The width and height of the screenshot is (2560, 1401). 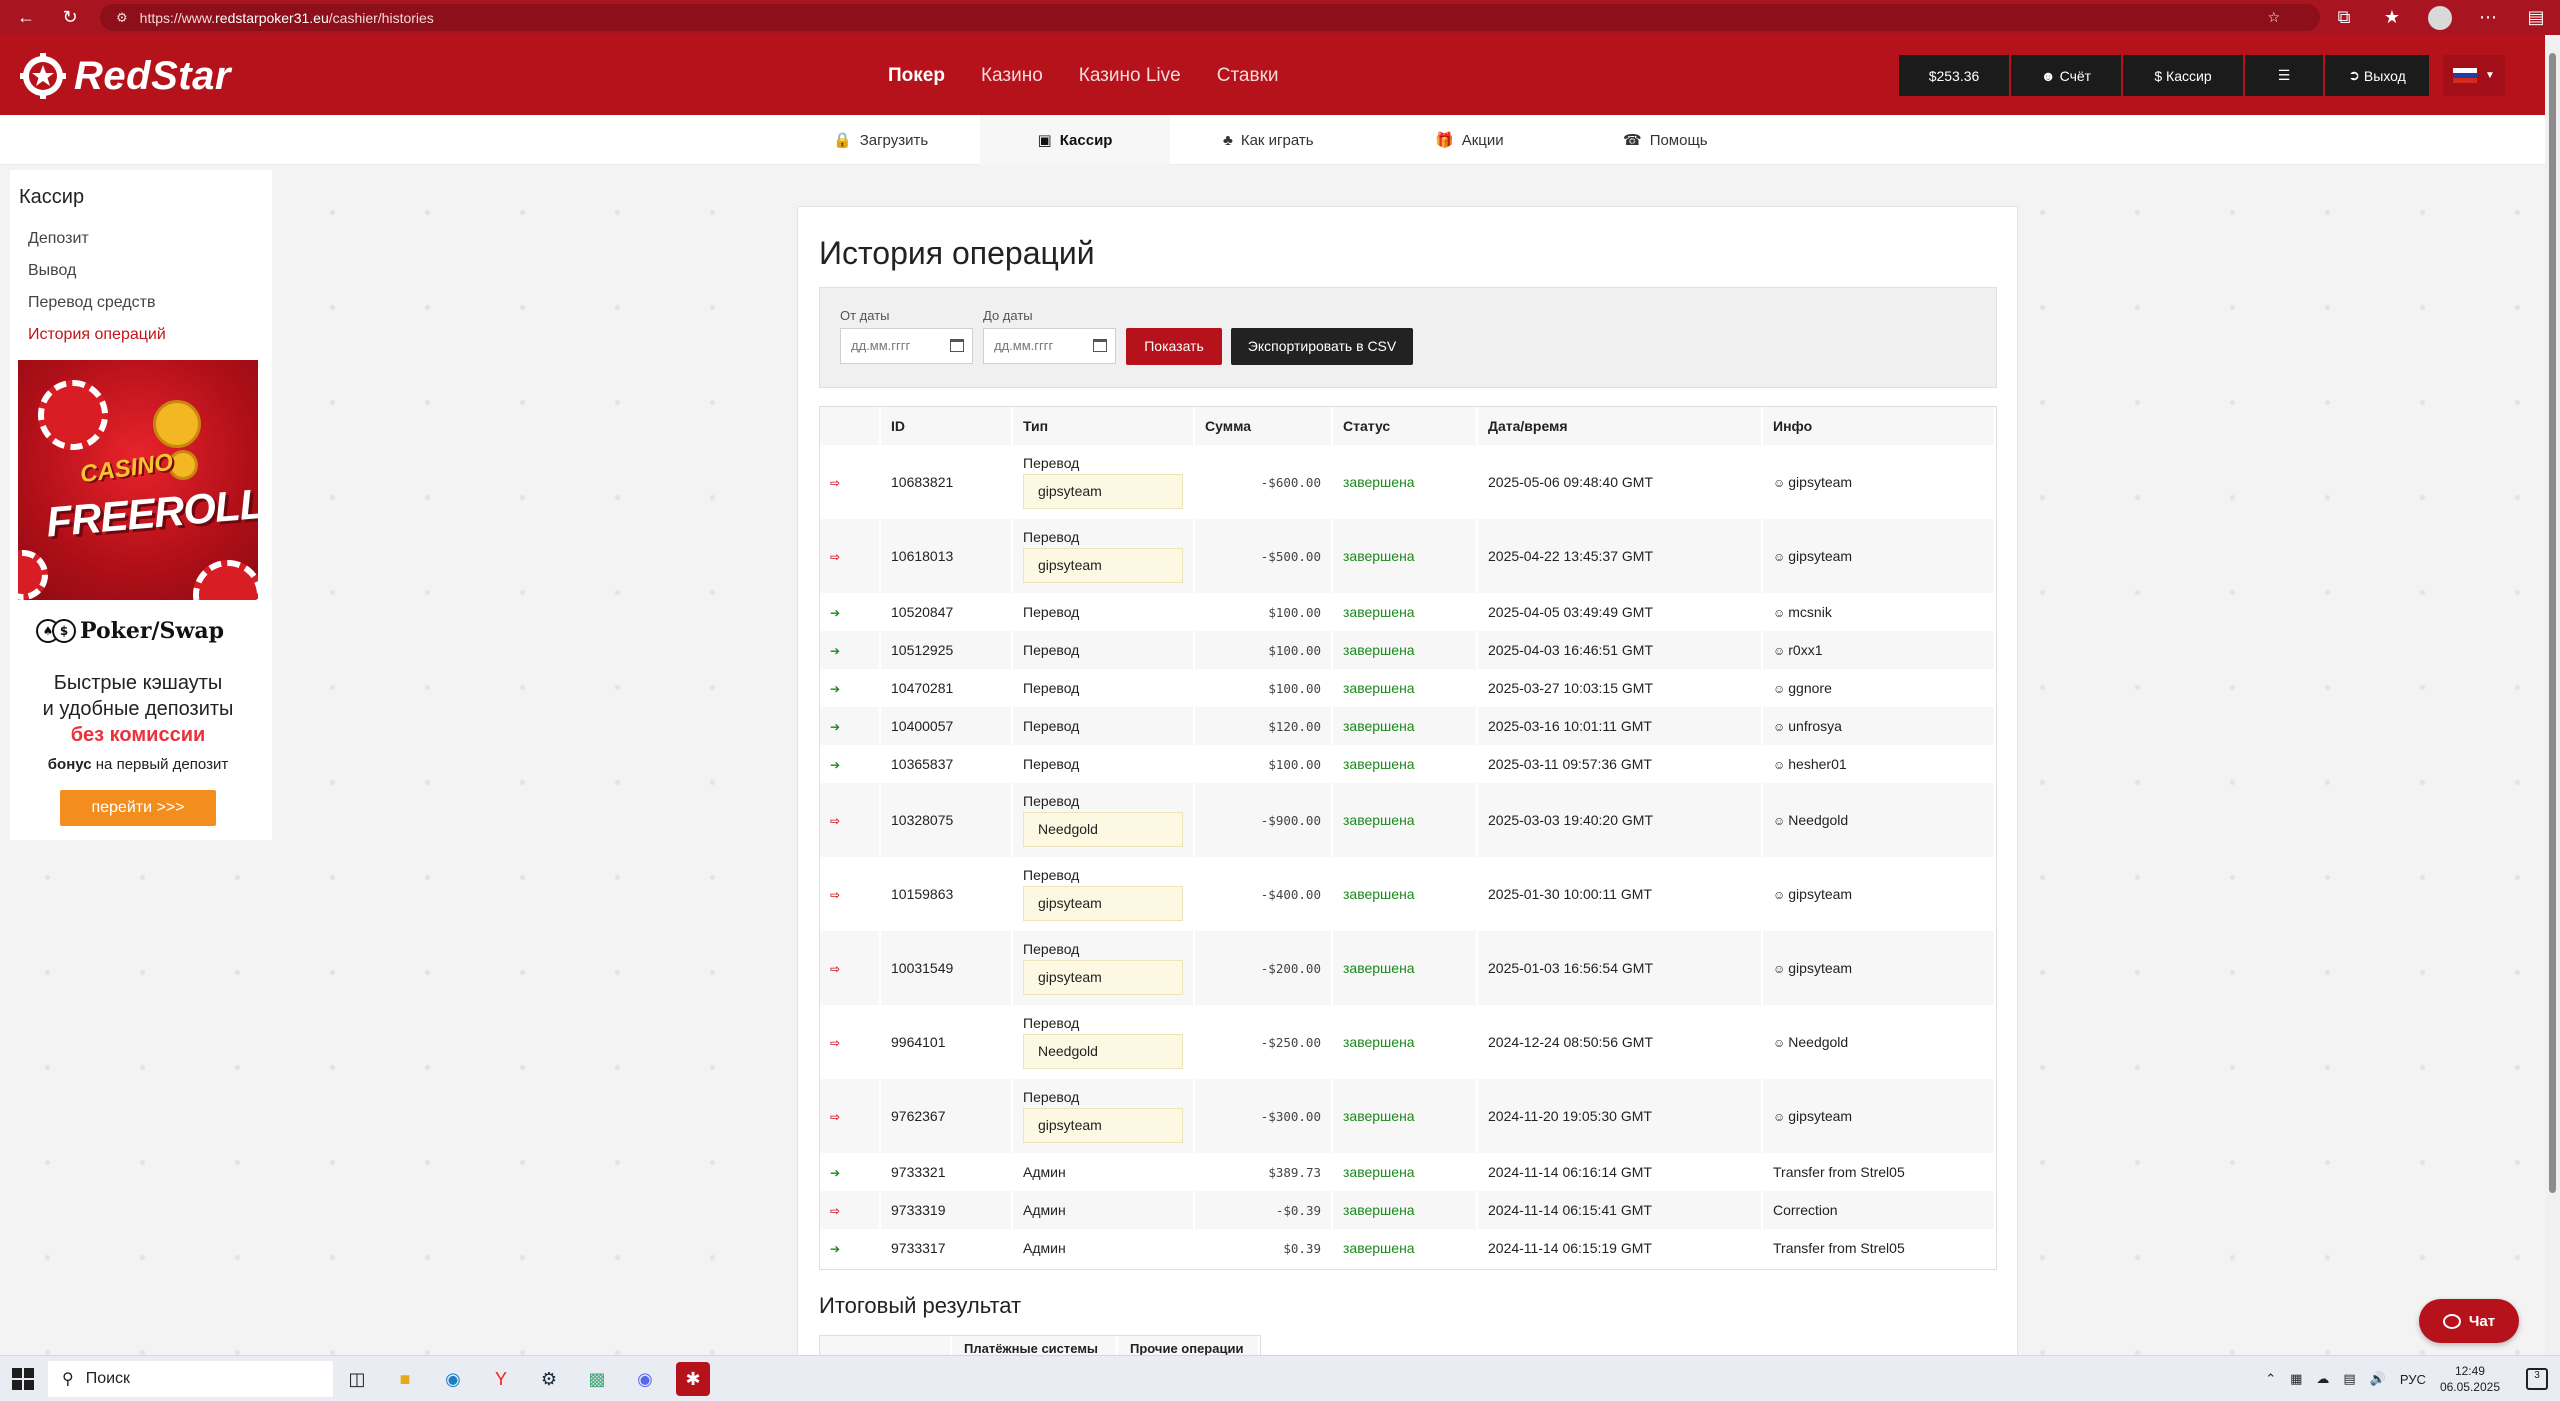 What do you see at coordinates (405, 1379) in the screenshot?
I see `file-explorer-icon: ■` at bounding box center [405, 1379].